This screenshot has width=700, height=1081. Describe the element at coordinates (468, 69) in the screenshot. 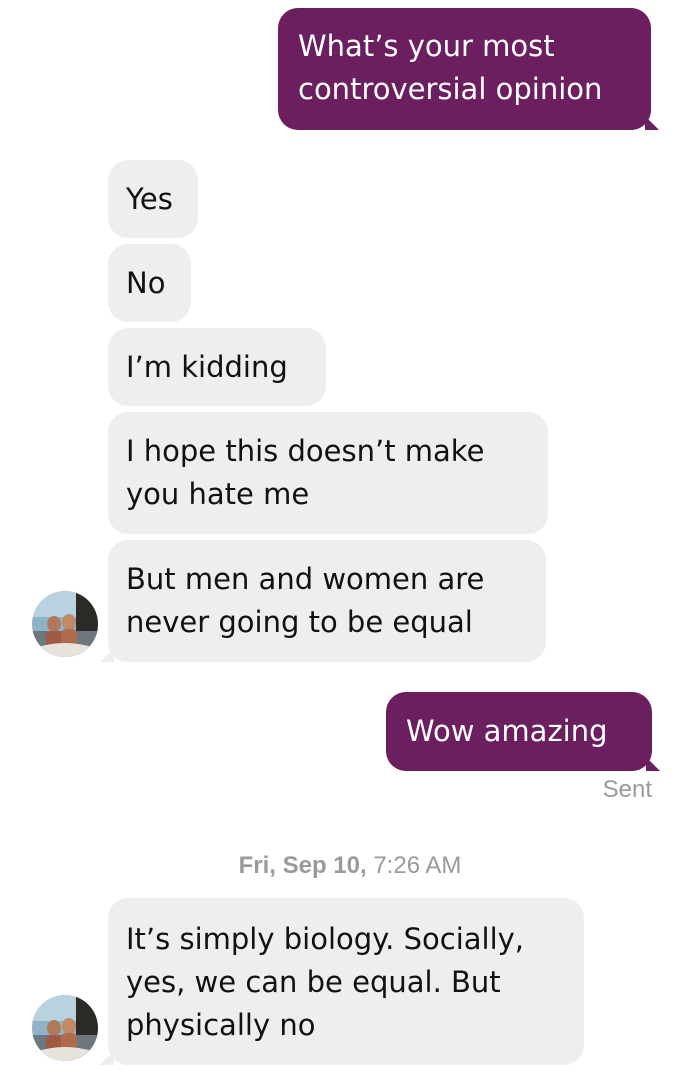

I see `outgoing-message-controversial-opinion: What’s your most controversial opinion` at that location.